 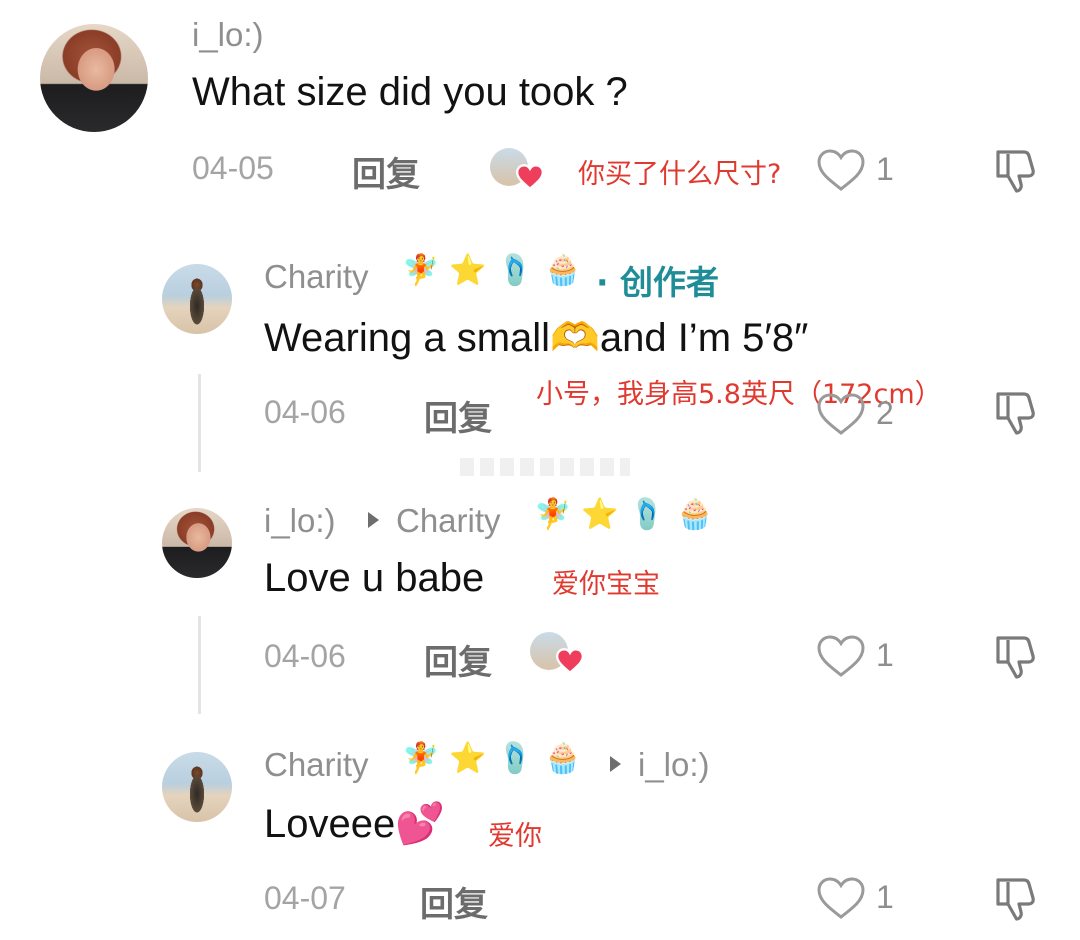 What do you see at coordinates (545, 467) in the screenshot?
I see `expand-replies-placeholder` at bounding box center [545, 467].